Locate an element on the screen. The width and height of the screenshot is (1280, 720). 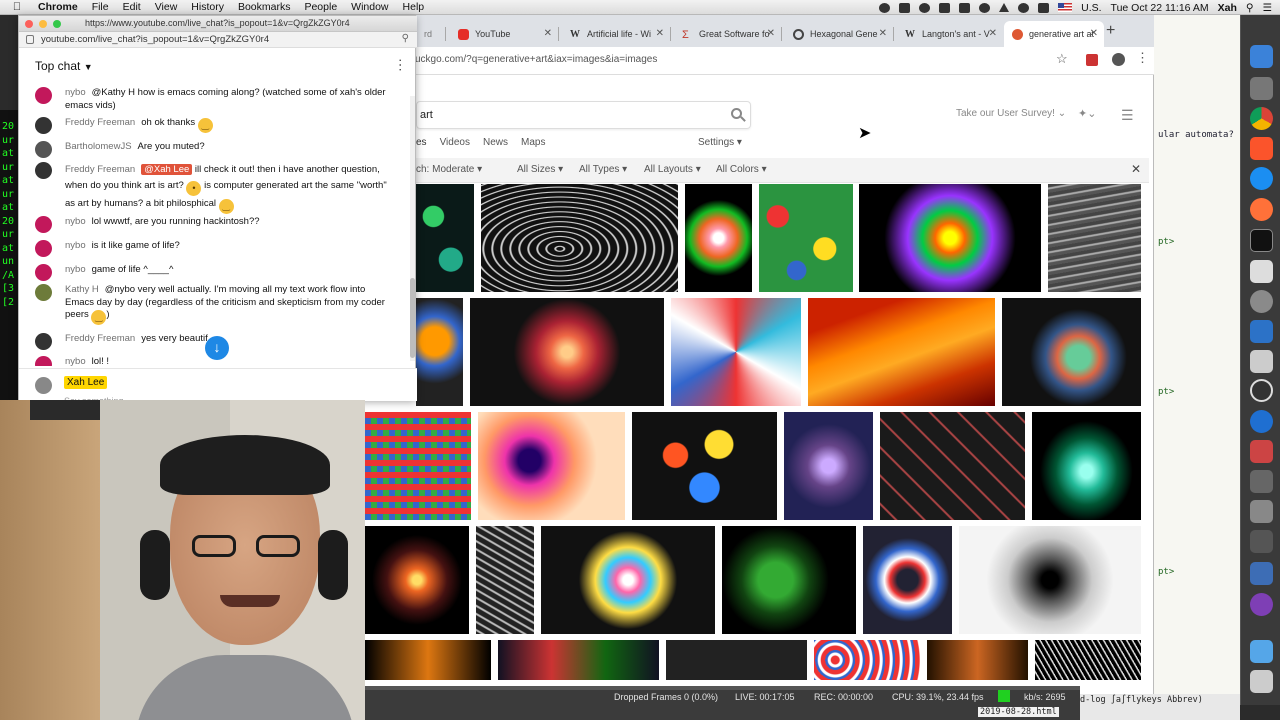
quicktime-icon is located at coordinates (1261, 421).